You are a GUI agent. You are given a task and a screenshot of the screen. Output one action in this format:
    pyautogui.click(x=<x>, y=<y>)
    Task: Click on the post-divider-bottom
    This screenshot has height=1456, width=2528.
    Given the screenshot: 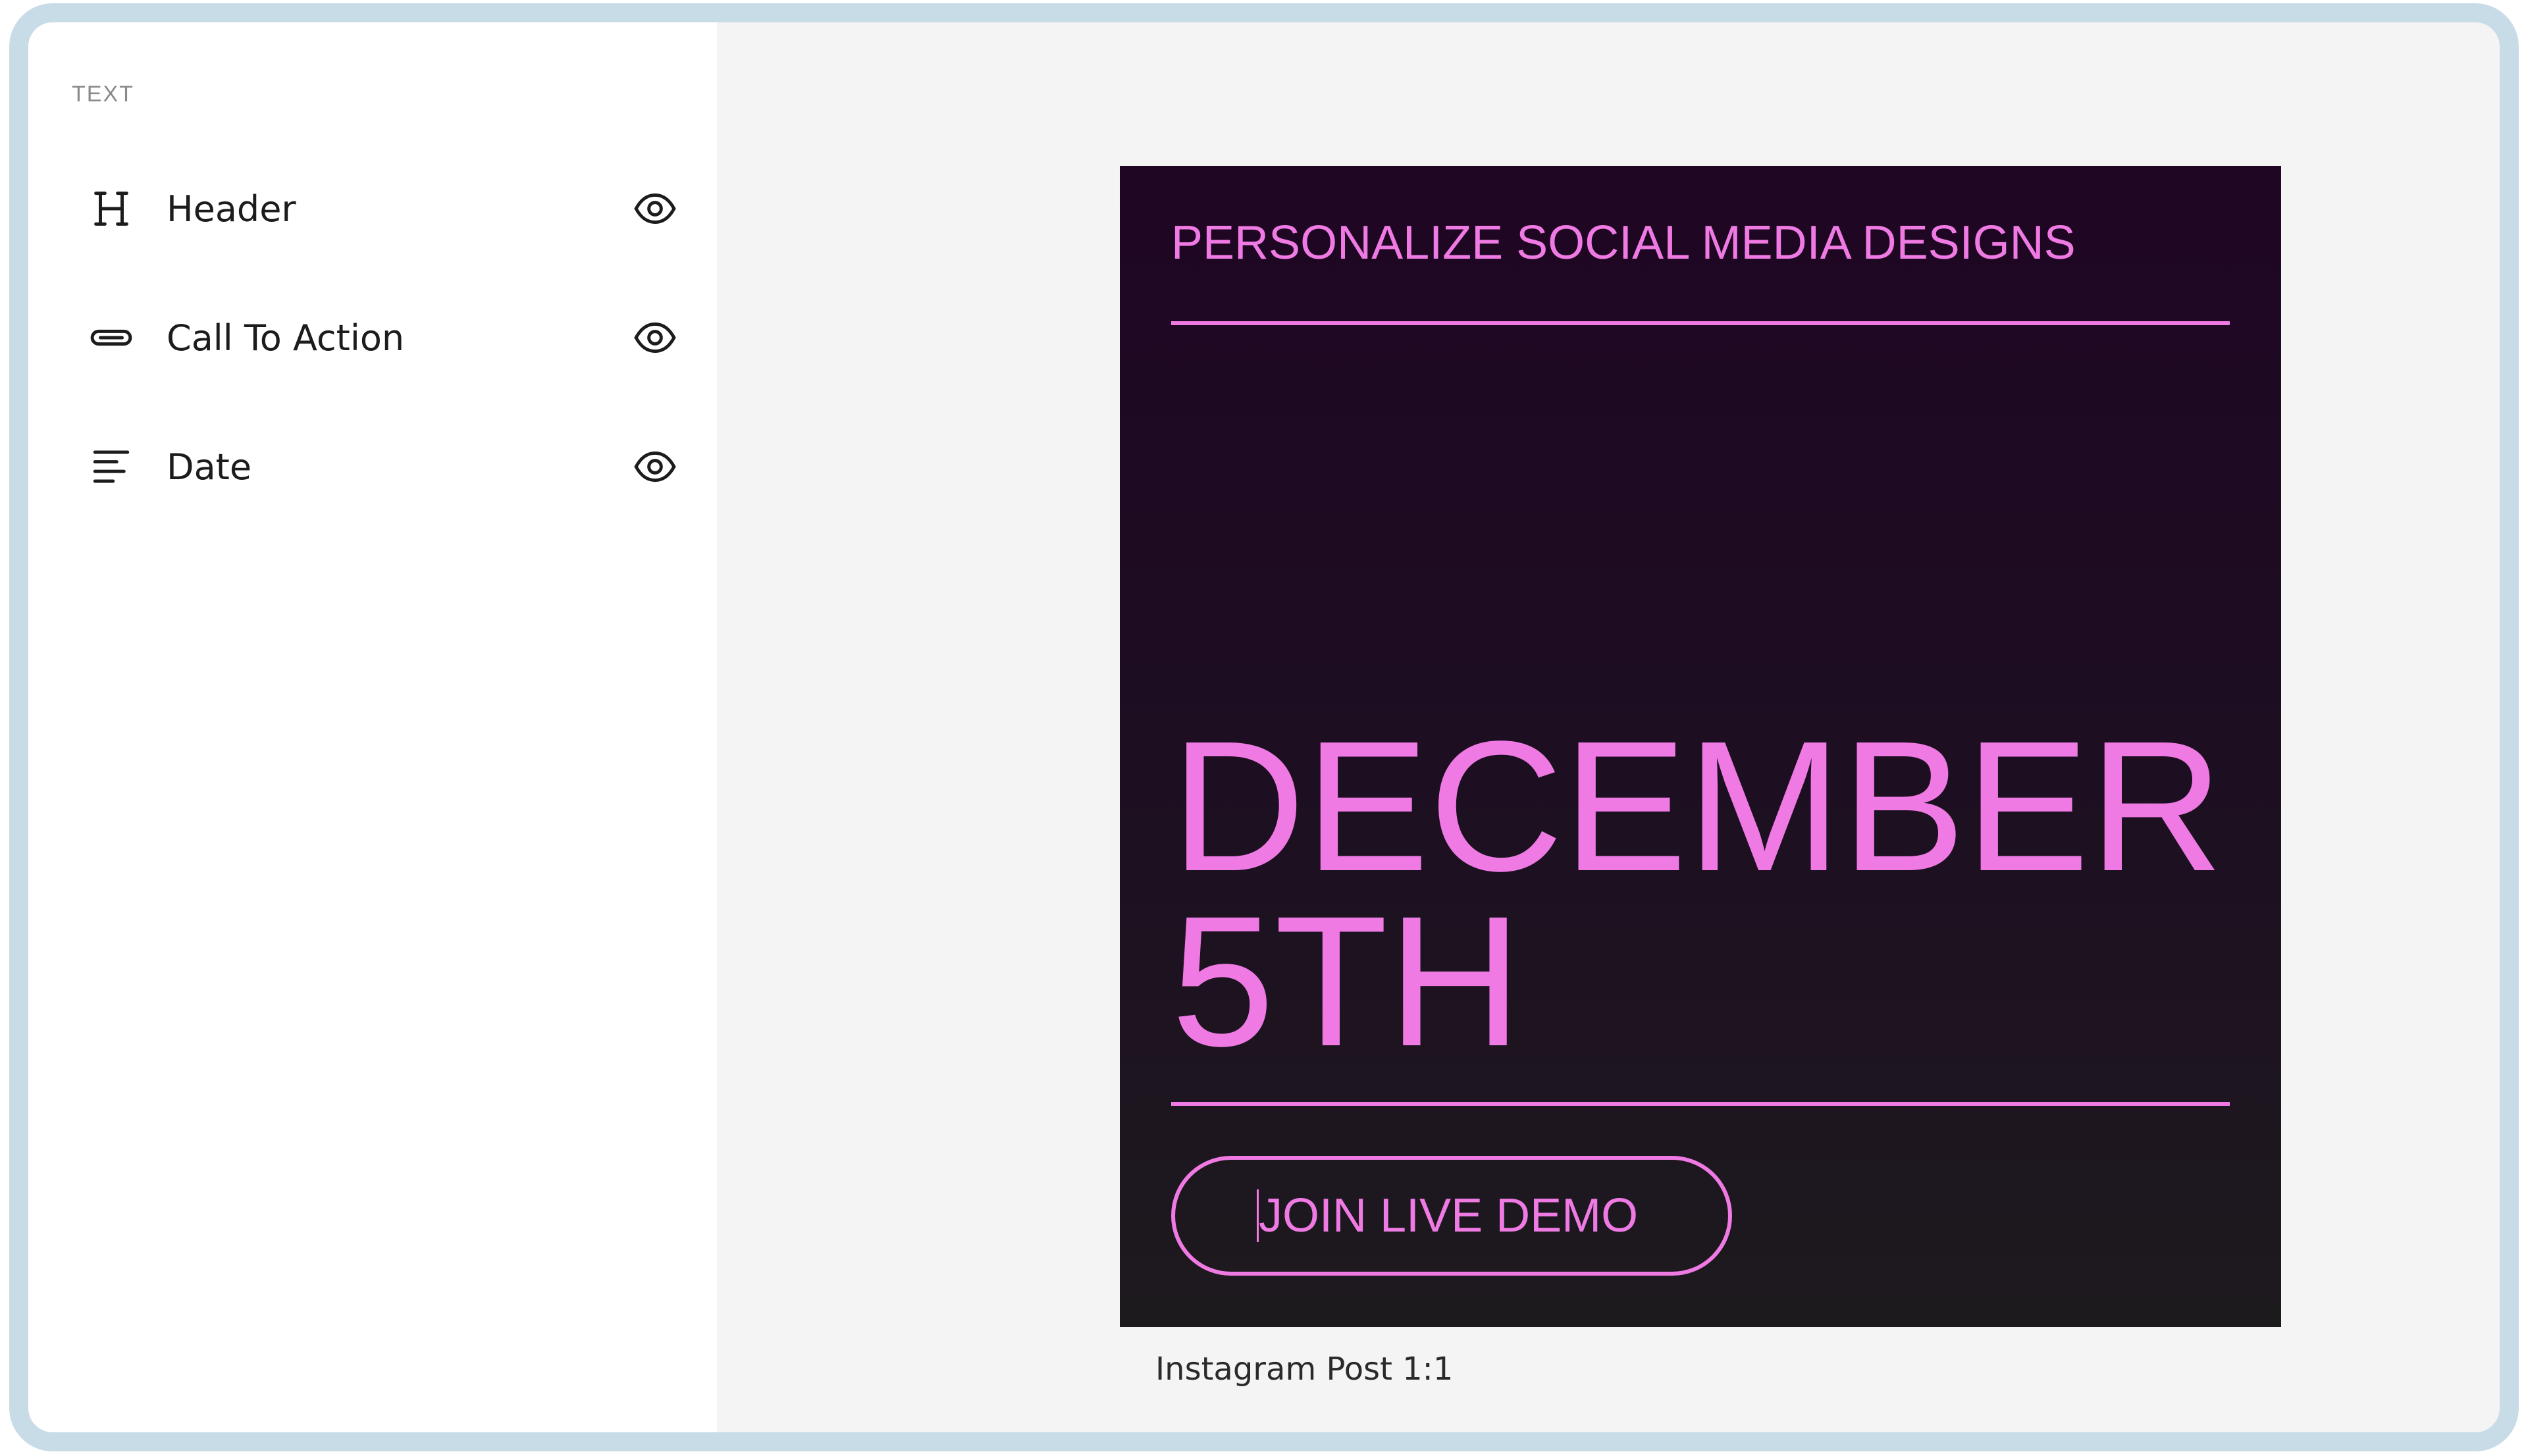 What is the action you would take?
    pyautogui.click(x=1701, y=1104)
    